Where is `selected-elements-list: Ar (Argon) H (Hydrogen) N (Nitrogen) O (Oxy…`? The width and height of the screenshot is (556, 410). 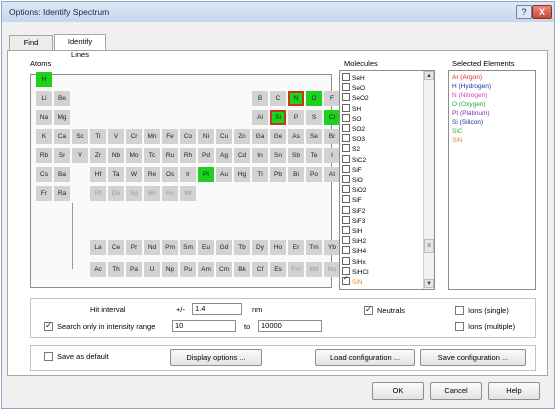 selected-elements-list: Ar (Argon) H (Hydrogen) N (Nitrogen) O (Oxy… is located at coordinates (492, 180).